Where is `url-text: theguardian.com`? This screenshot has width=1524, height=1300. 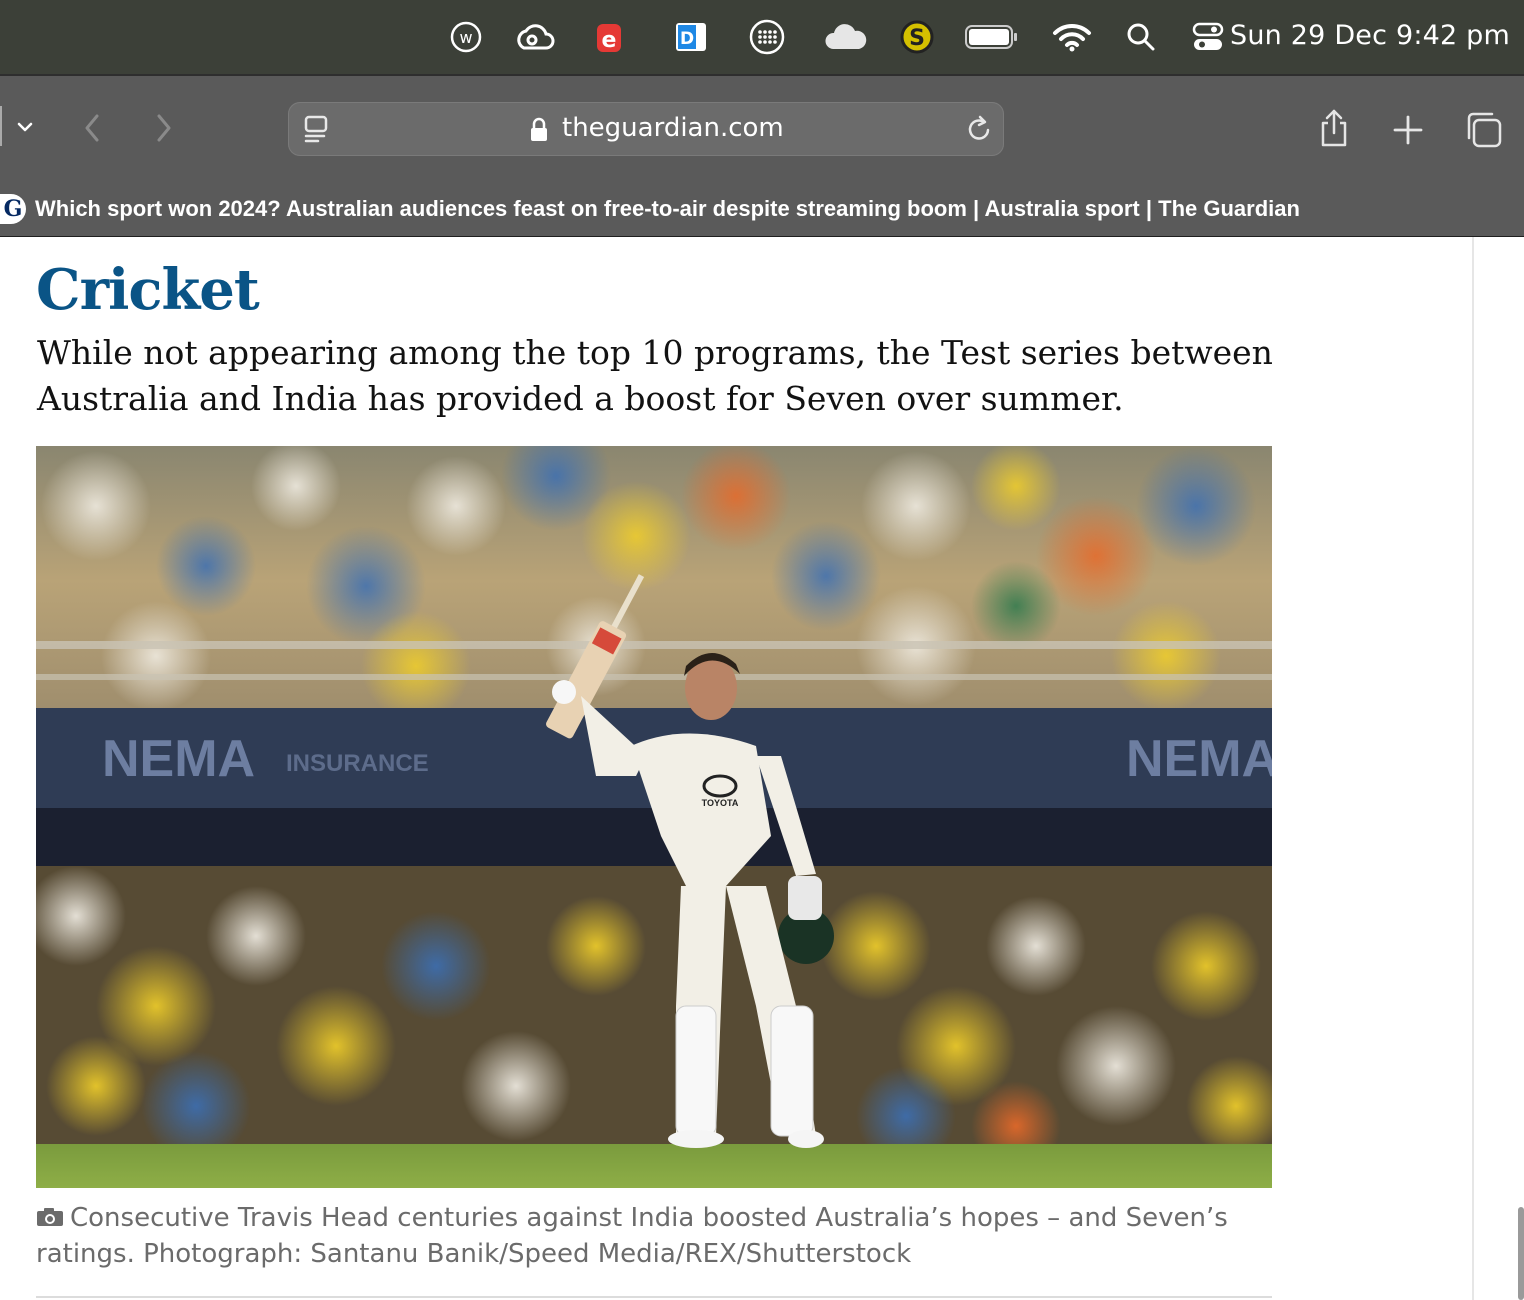 url-text: theguardian.com is located at coordinates (673, 128).